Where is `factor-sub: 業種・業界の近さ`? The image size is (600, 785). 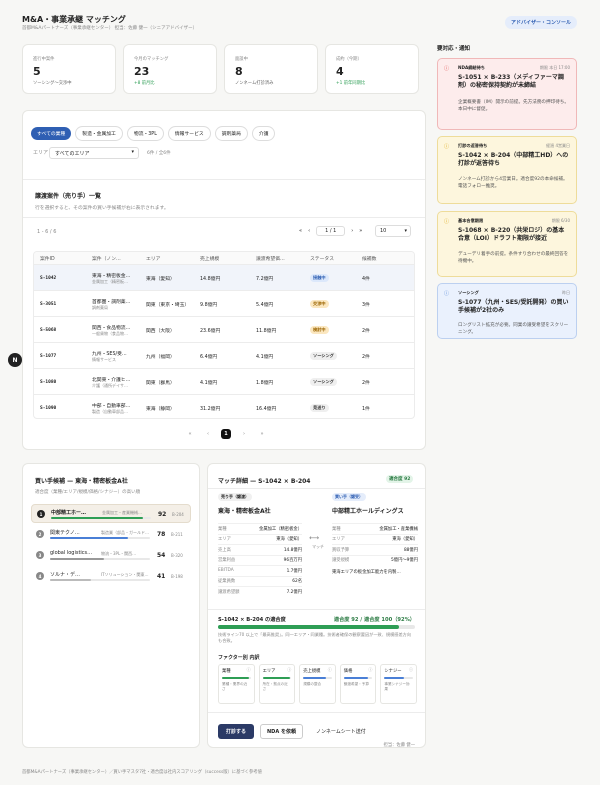 factor-sub: 業種・業界の近さ is located at coordinates (235, 686).